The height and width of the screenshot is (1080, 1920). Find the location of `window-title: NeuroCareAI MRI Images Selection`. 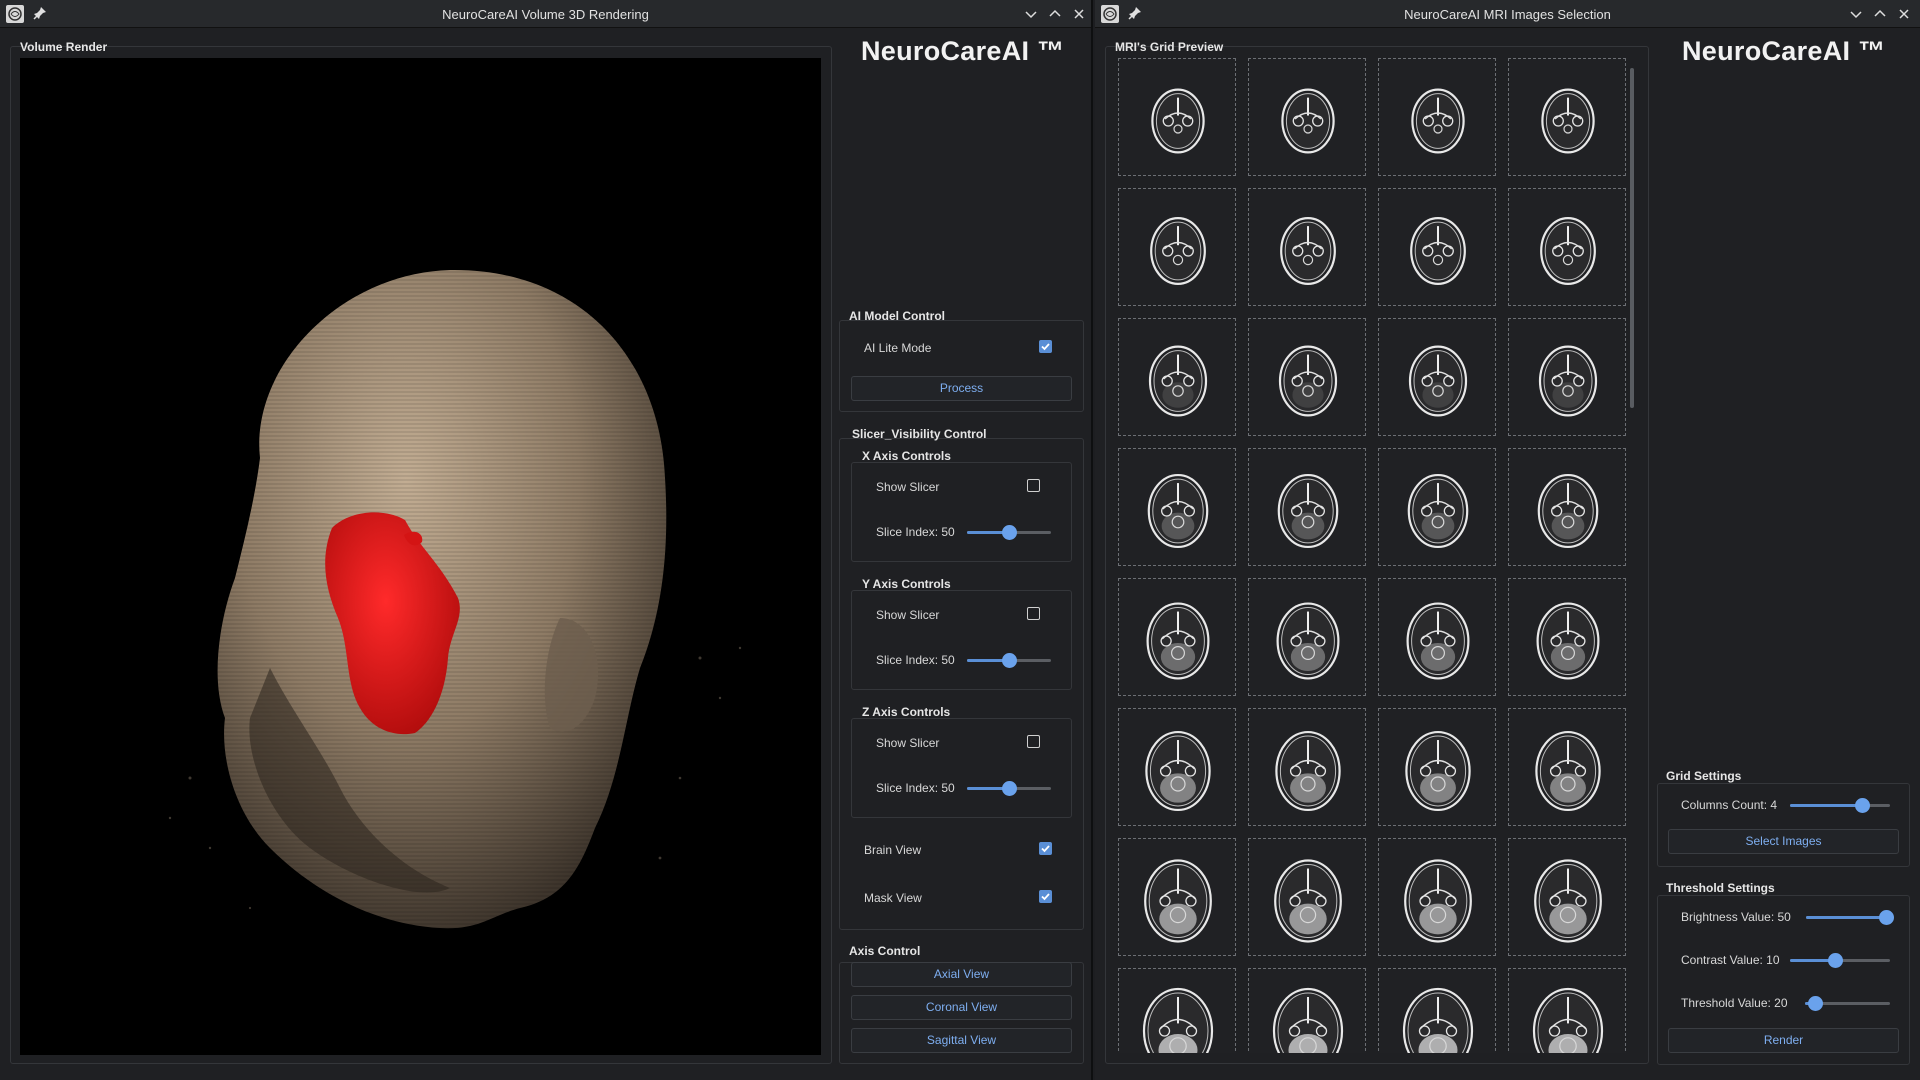

window-title: NeuroCareAI MRI Images Selection is located at coordinates (1507, 14).